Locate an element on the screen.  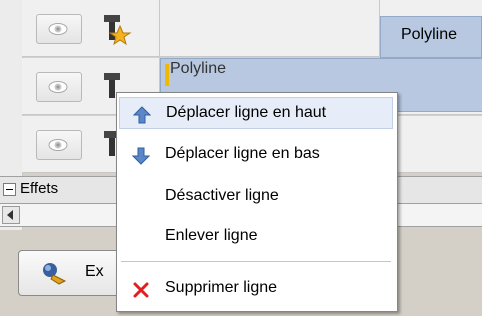
arrow-up-icon is located at coordinates (142, 115).